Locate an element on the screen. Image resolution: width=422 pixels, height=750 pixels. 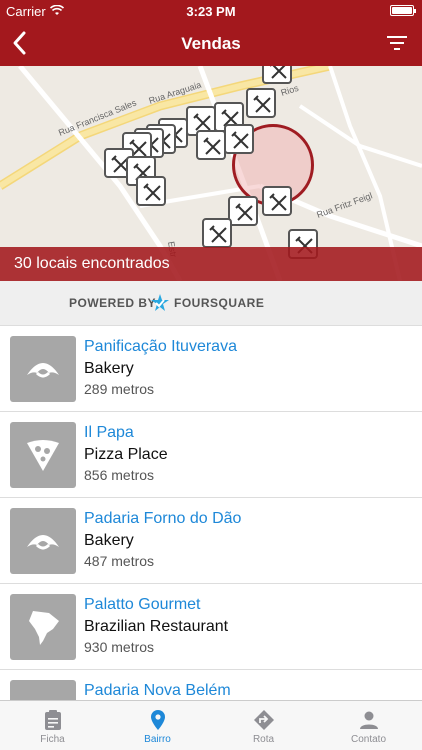
foursquare-label: FOURSQUARE is located at coordinates (219, 303).